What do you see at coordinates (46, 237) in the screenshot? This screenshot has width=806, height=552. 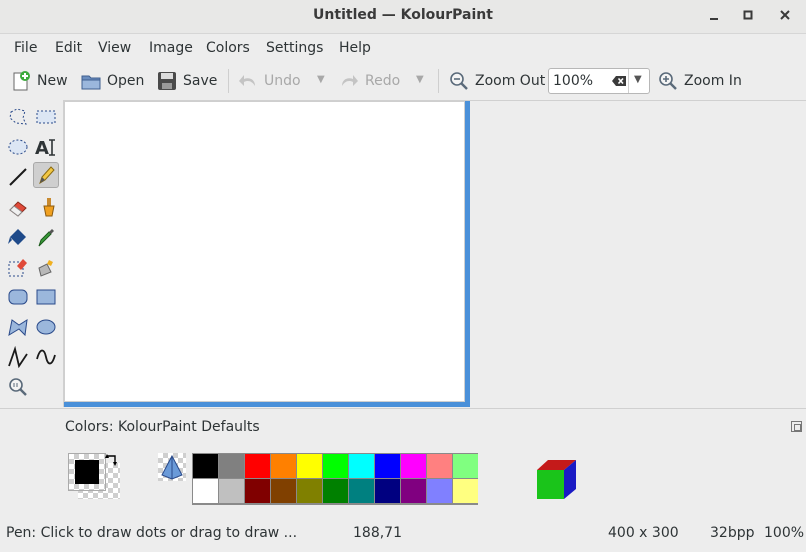 I see `tool-color-picker` at bounding box center [46, 237].